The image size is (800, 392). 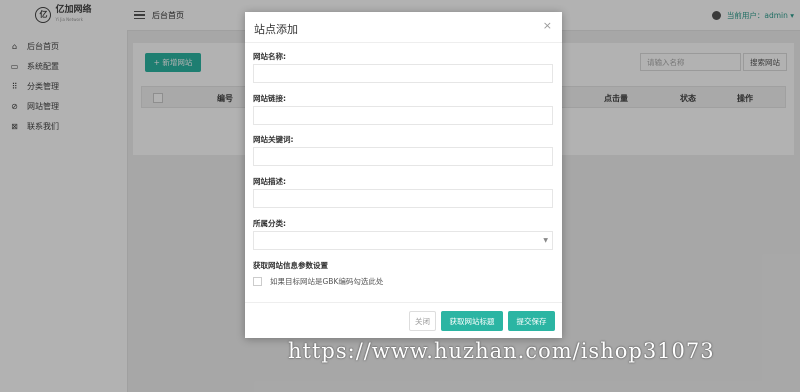 I want to click on modal-header: 站点添加 ×, so click(x=403, y=27).